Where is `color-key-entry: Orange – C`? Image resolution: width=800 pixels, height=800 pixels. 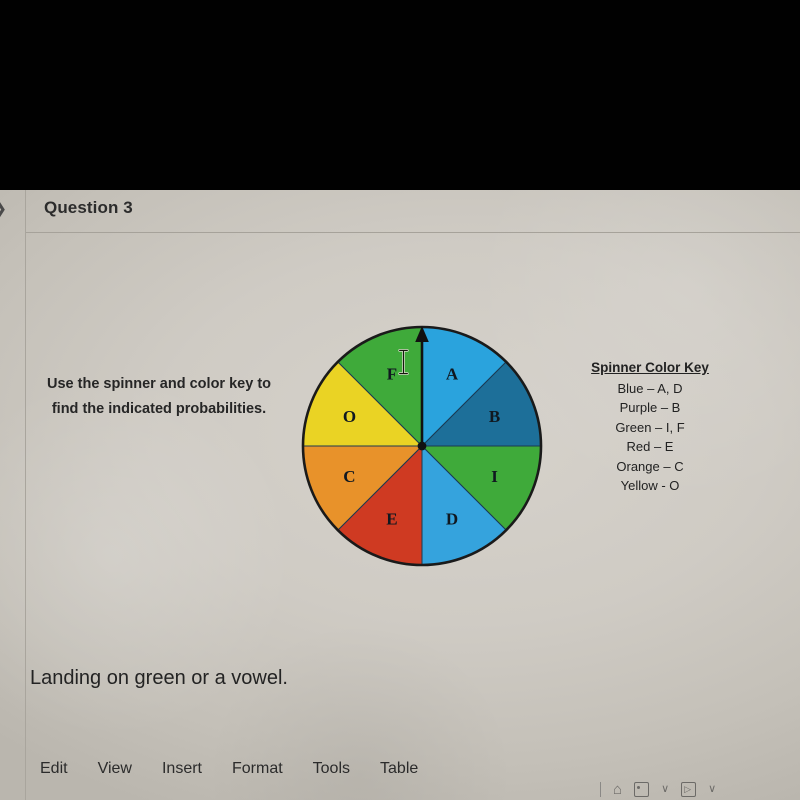
color-key-entry: Orange – C is located at coordinates (650, 466).